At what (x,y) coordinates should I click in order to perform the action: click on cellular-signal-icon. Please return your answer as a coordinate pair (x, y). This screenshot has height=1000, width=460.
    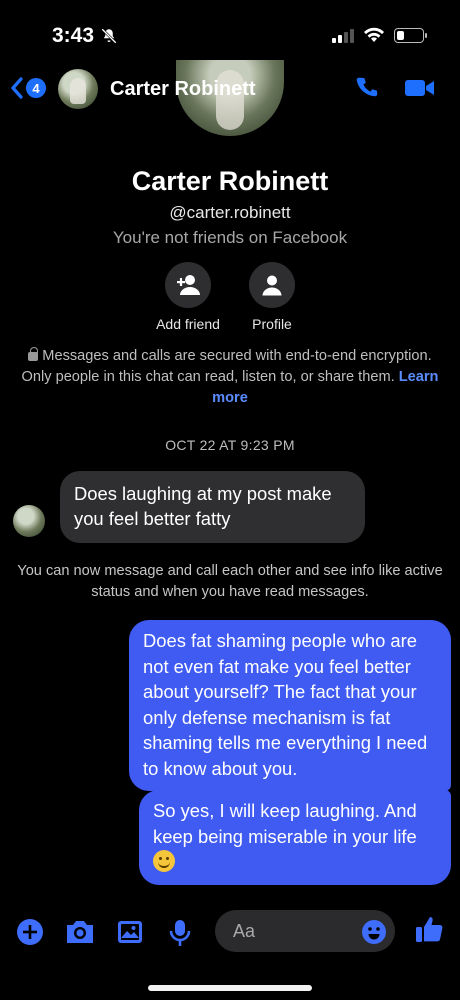
    Looking at the image, I should click on (343, 35).